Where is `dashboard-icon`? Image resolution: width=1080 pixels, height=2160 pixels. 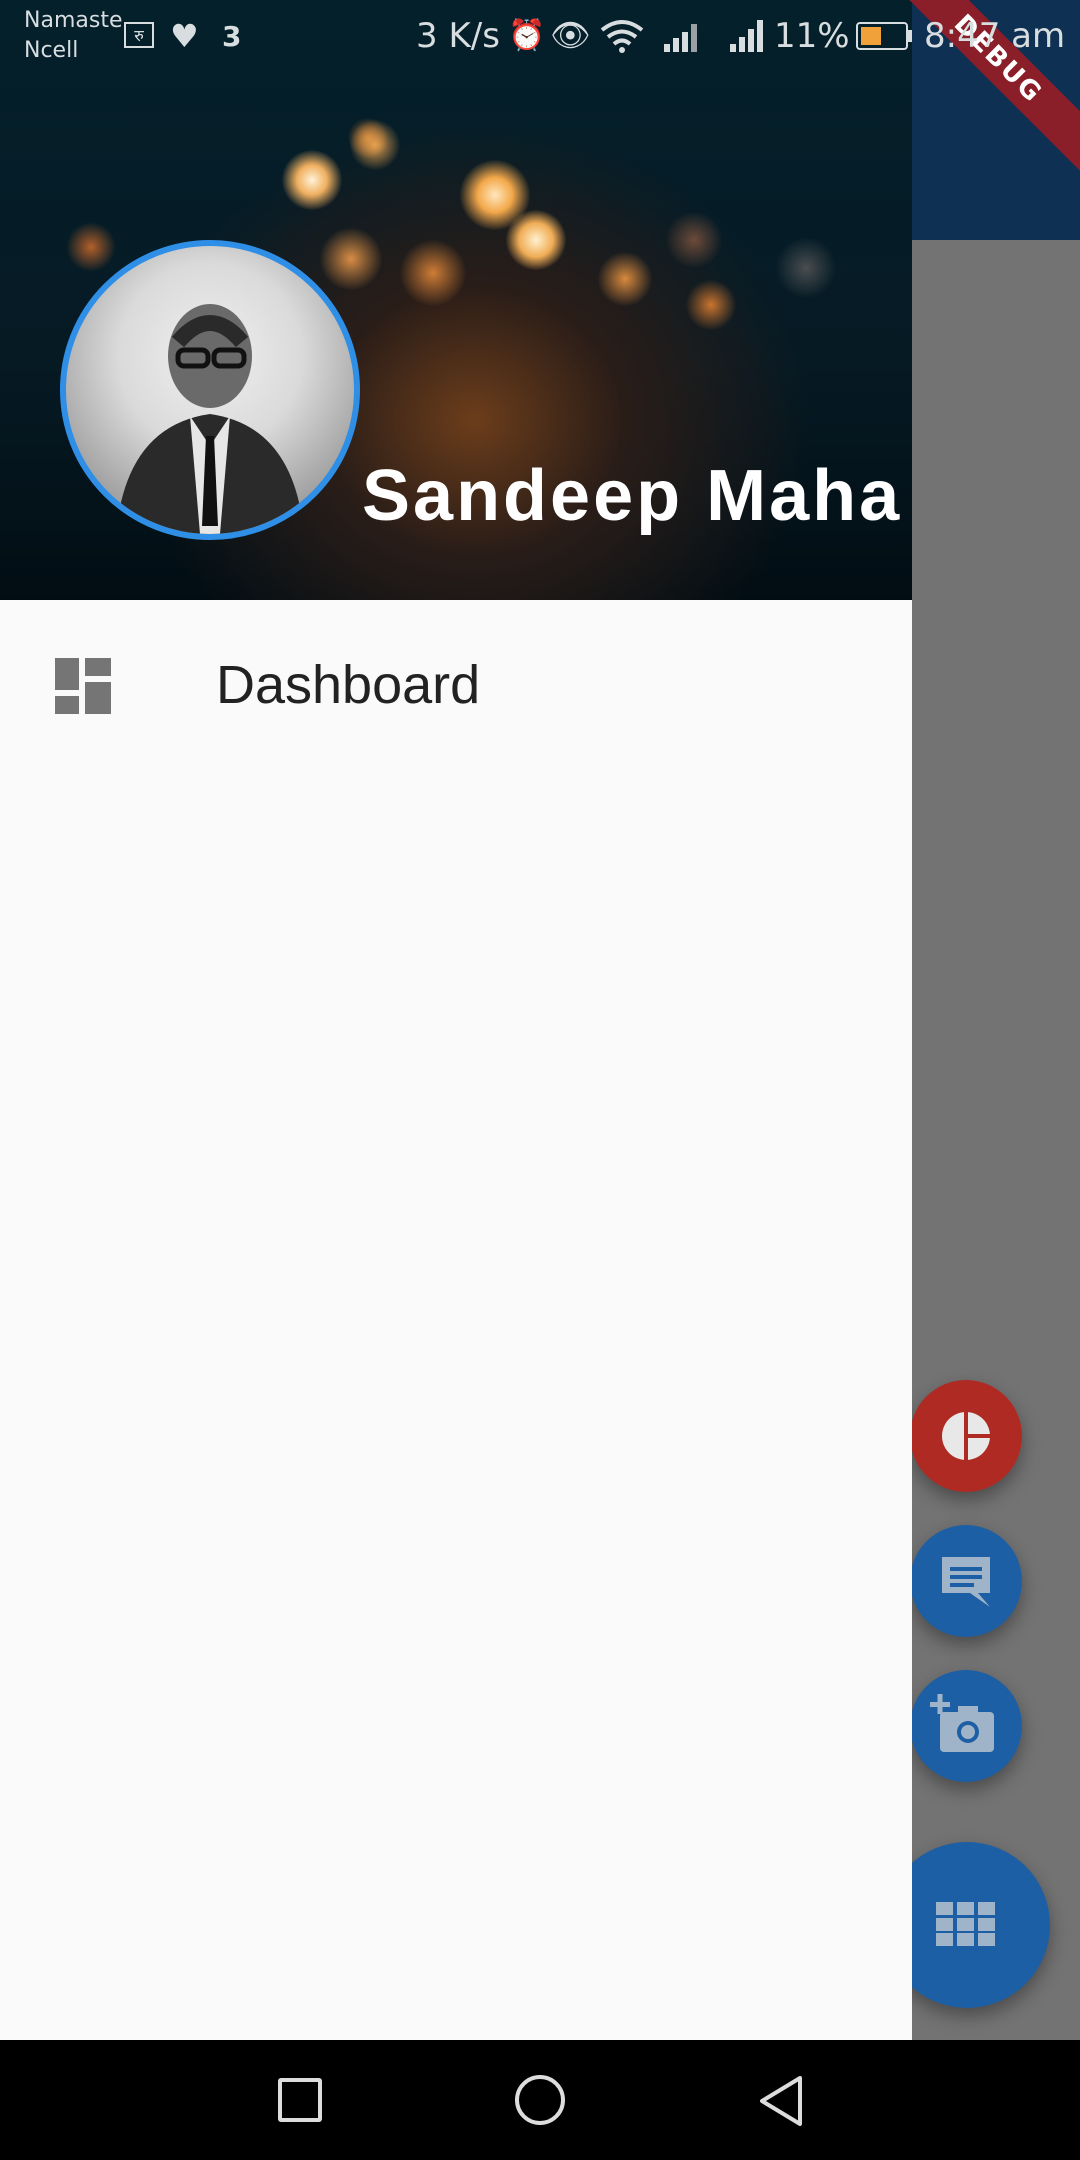 dashboard-icon is located at coordinates (83, 686).